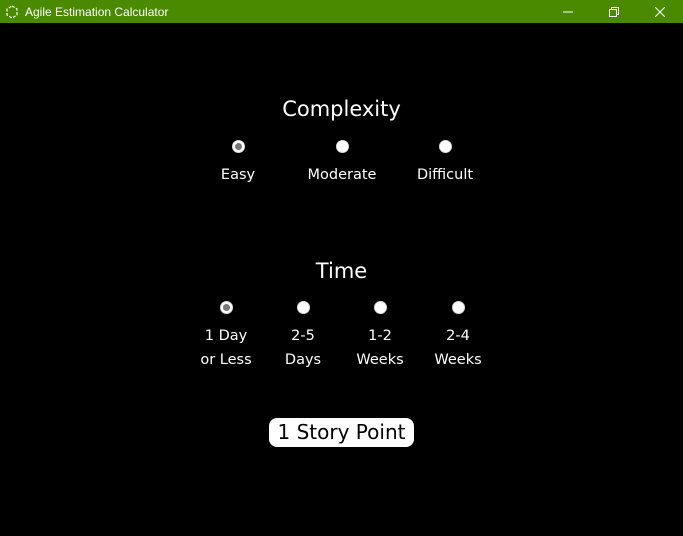  Describe the element at coordinates (238, 163) in the screenshot. I see `complexity-option-easy: Easy` at that location.